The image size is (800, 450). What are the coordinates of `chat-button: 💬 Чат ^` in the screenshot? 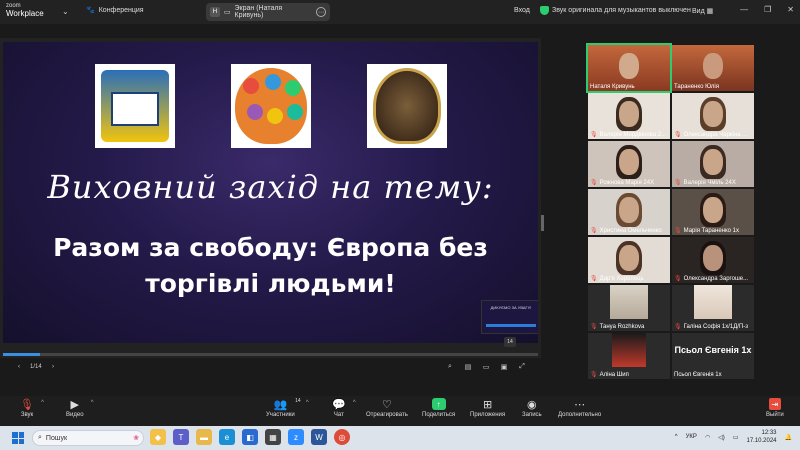 It's located at (344, 408).